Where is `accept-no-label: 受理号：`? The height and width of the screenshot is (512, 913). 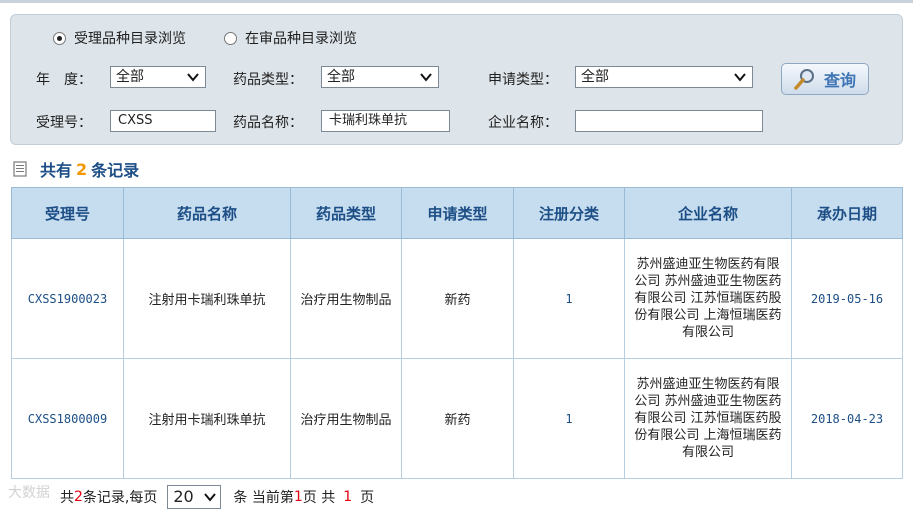
accept-no-label: 受理号： is located at coordinates (64, 123).